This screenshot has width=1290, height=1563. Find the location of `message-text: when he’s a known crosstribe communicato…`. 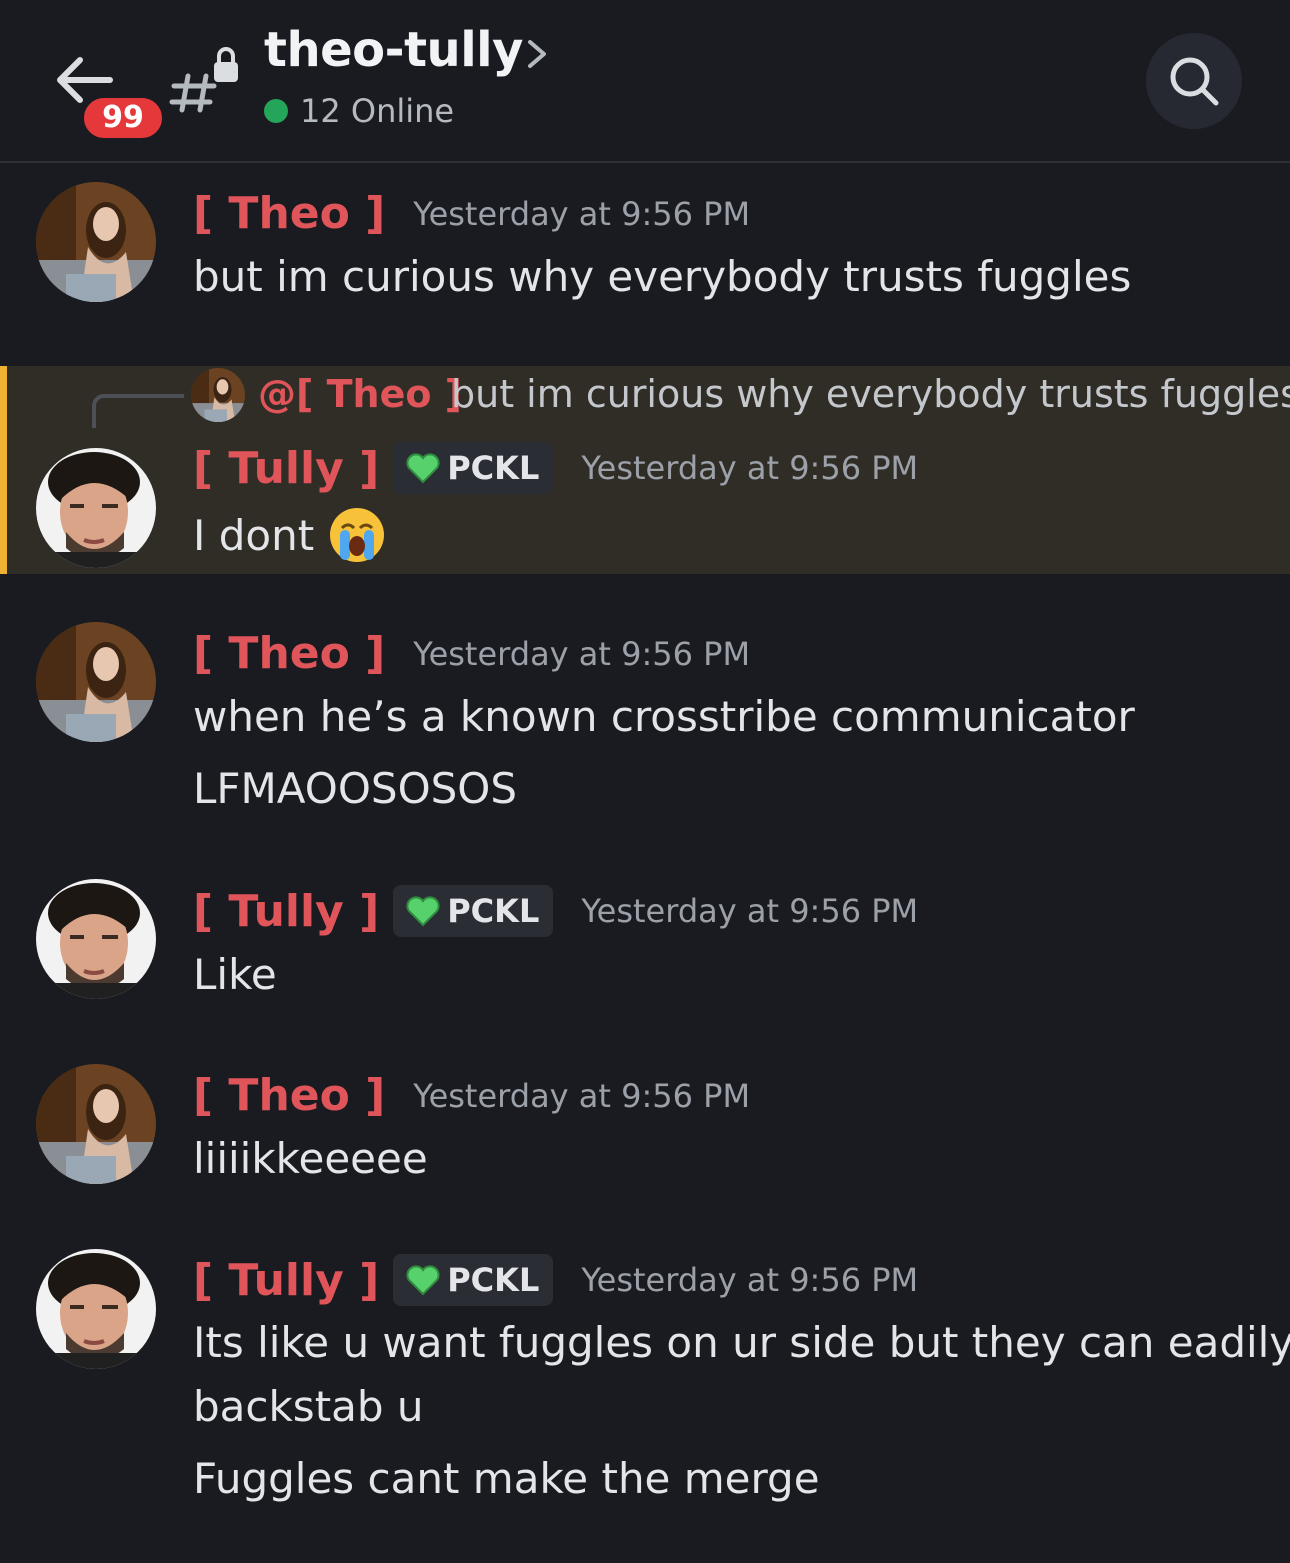

message-text: when he’s a known crosstribe communicato… is located at coordinates (664, 716).